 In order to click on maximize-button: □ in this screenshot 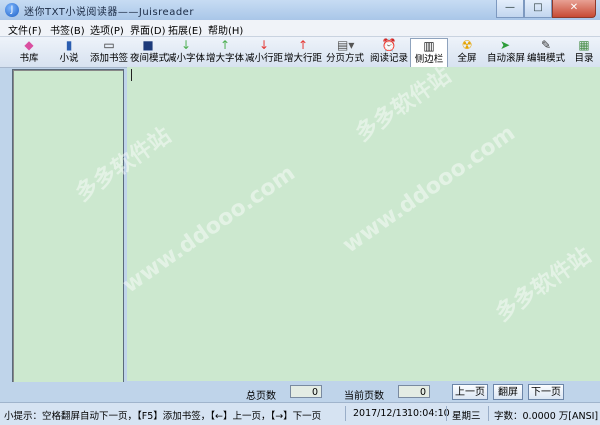, I will do `click(538, 9)`.